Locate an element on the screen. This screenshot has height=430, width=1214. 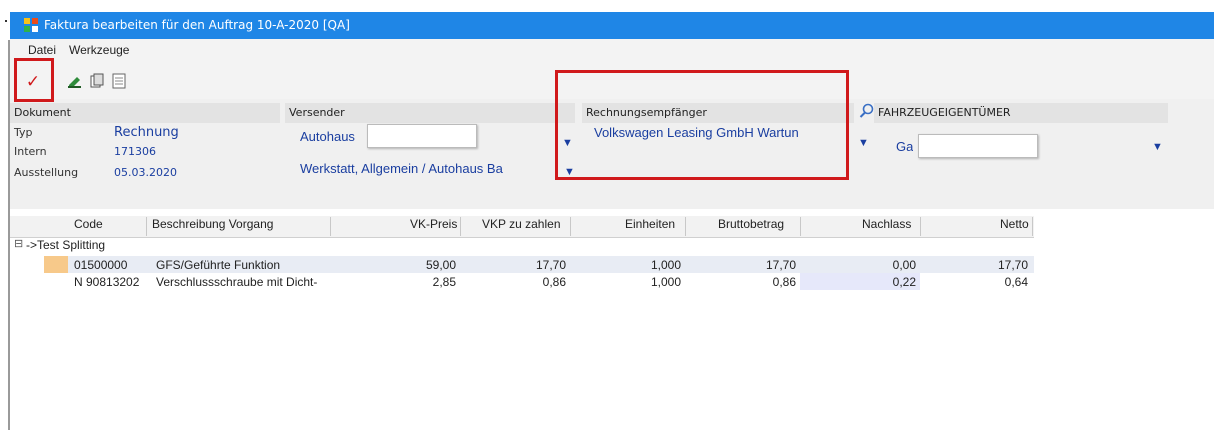
menu-datei: Datei is located at coordinates (42, 50).